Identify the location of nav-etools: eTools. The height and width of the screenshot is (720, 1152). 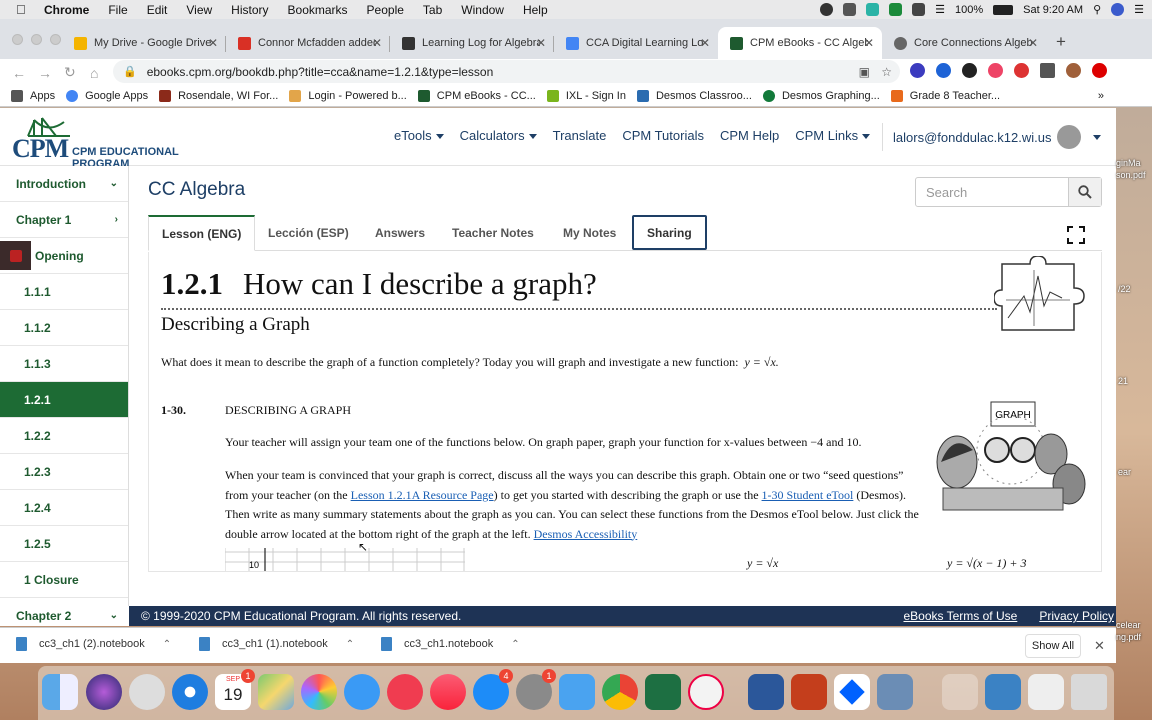
(419, 135).